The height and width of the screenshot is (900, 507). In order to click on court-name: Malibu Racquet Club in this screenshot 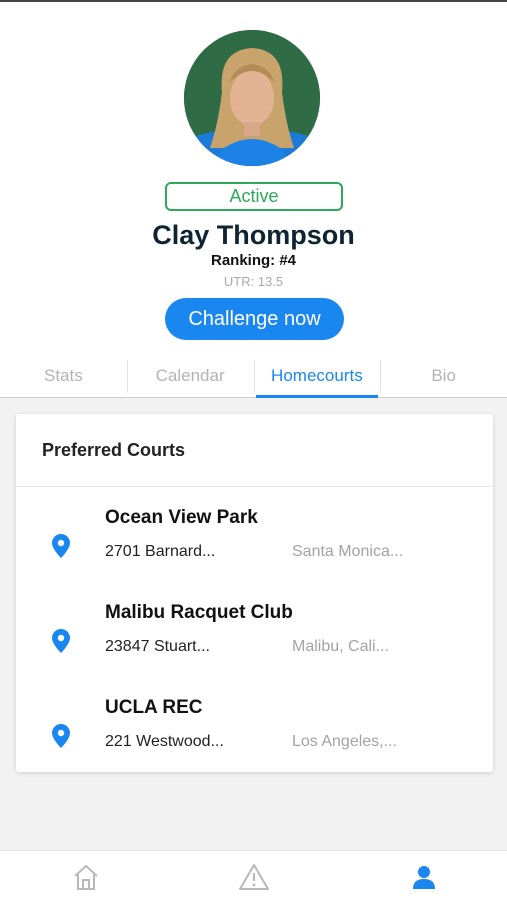, I will do `click(199, 612)`.